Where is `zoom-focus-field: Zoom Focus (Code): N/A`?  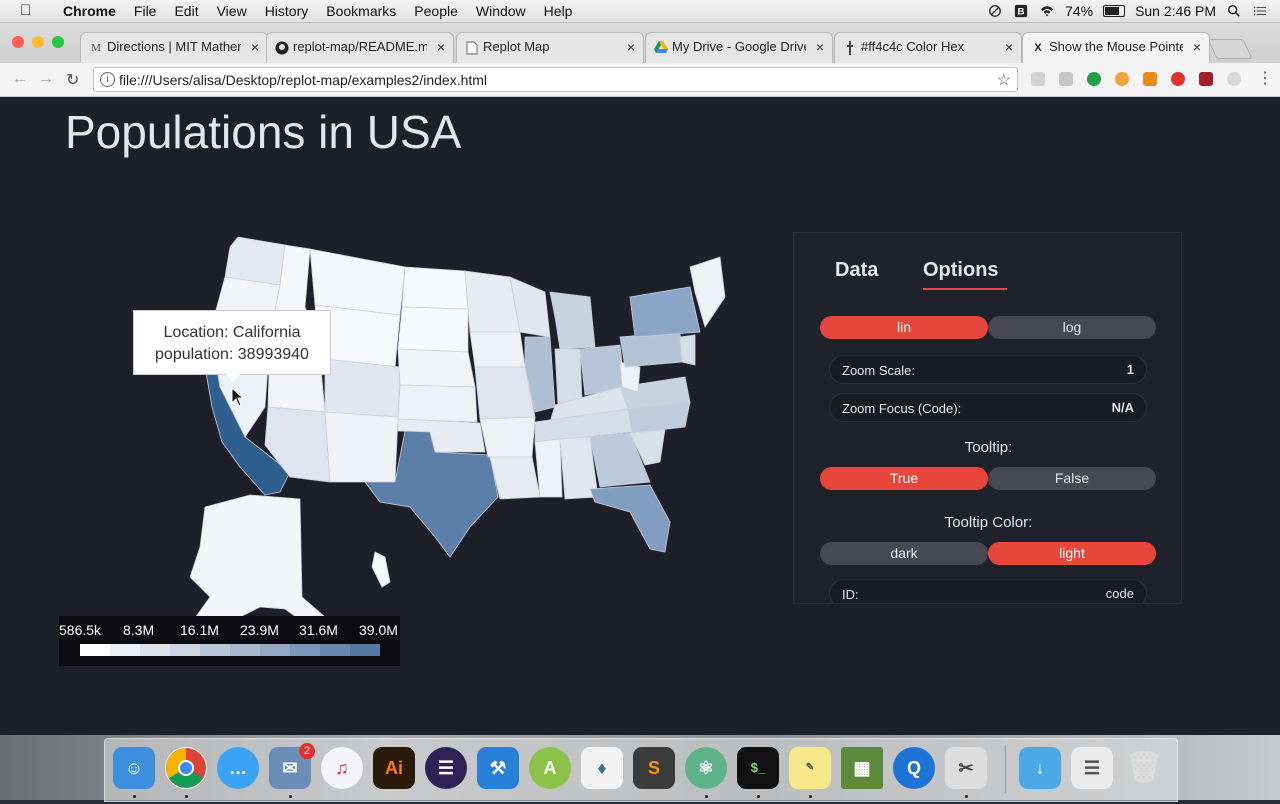 zoom-focus-field: Zoom Focus (Code): N/A is located at coordinates (988, 407).